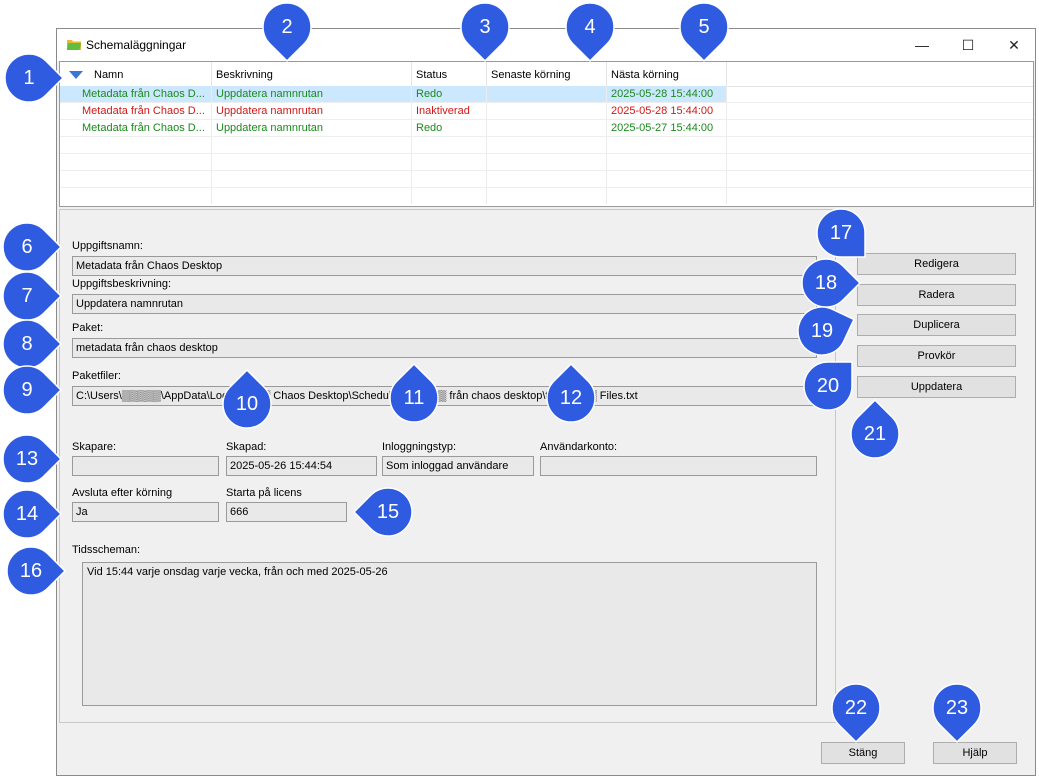 The width and height of the screenshot is (1039, 778). What do you see at coordinates (96, 376) in the screenshot?
I see `package-files-label: Paketfiler:` at bounding box center [96, 376].